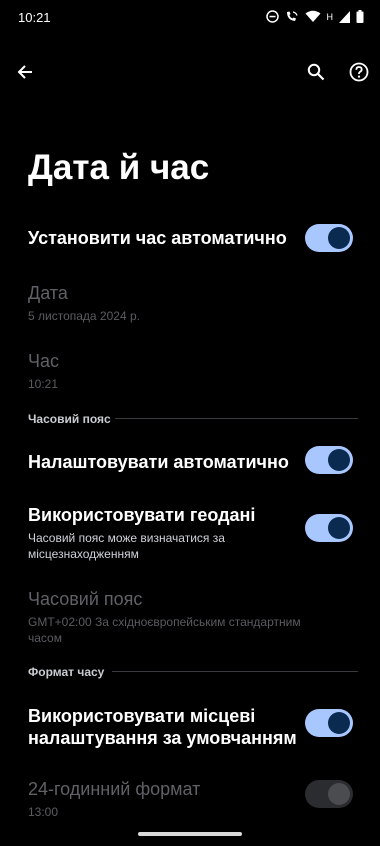  What do you see at coordinates (193, 371) in the screenshot?
I see `time-setting: Час 10:21` at bounding box center [193, 371].